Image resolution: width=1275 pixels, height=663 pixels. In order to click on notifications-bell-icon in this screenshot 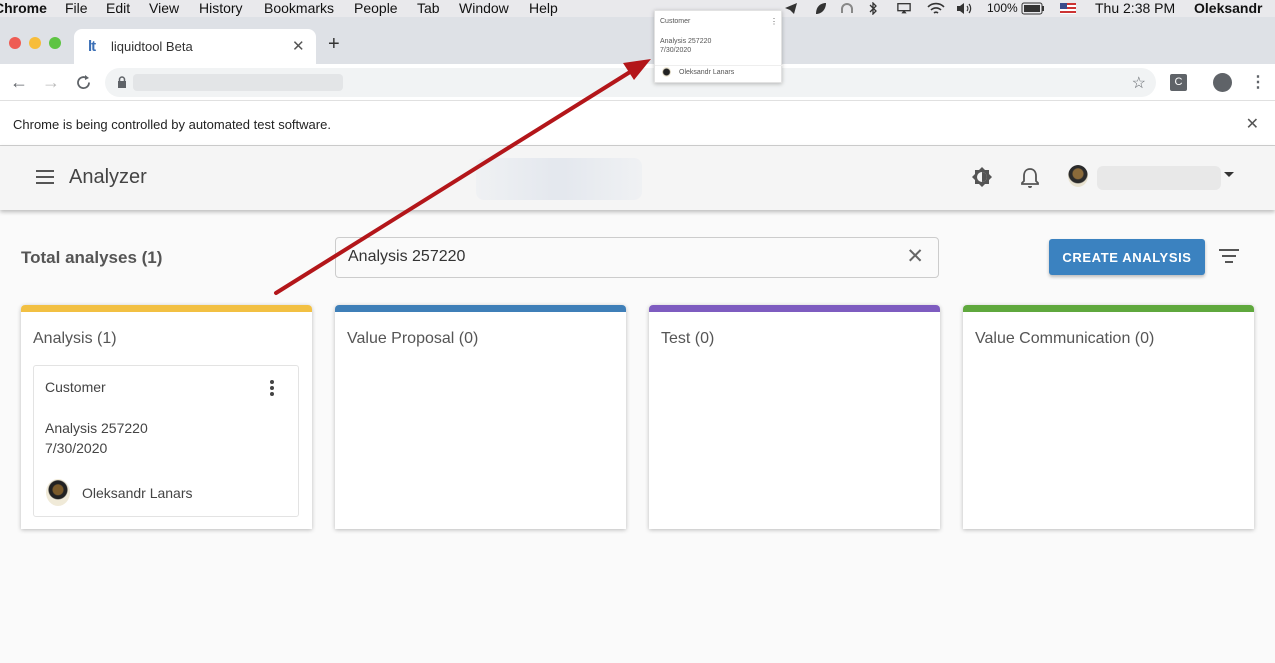, I will do `click(1030, 178)`.